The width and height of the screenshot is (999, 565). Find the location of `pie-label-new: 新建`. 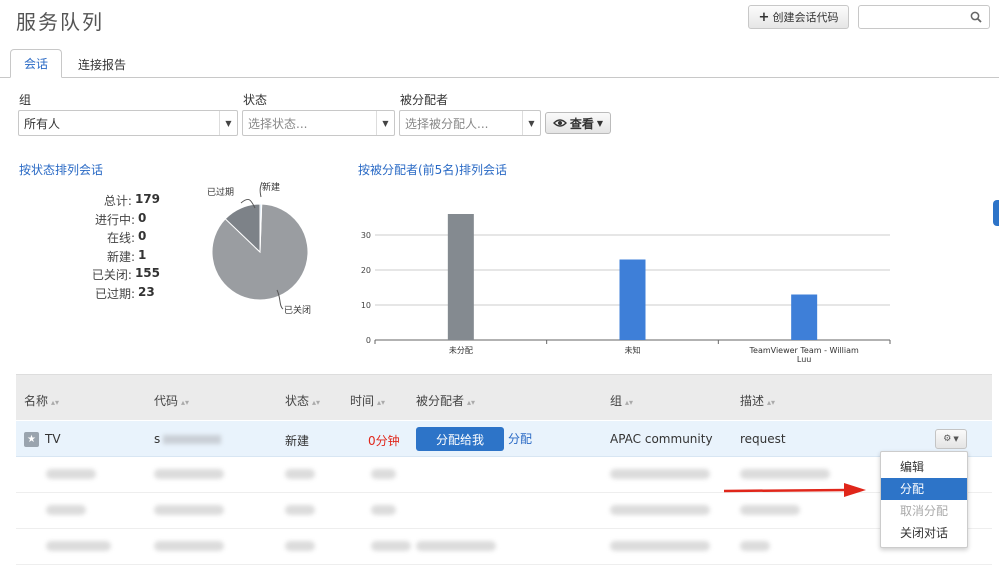

pie-label-new: 新建 is located at coordinates (271, 187).